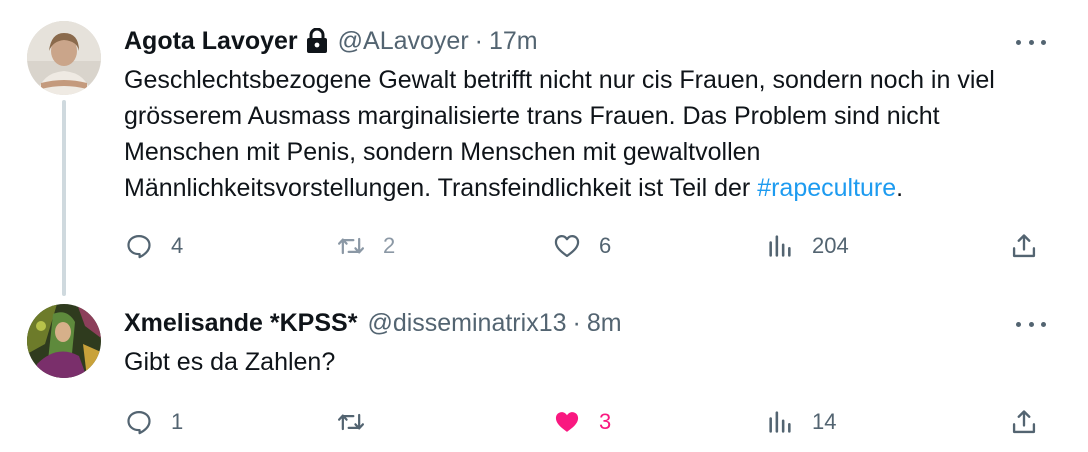 Image resolution: width=1088 pixels, height=452 pixels. Describe the element at coordinates (389, 245) in the screenshot. I see `retweet-count: 2` at that location.